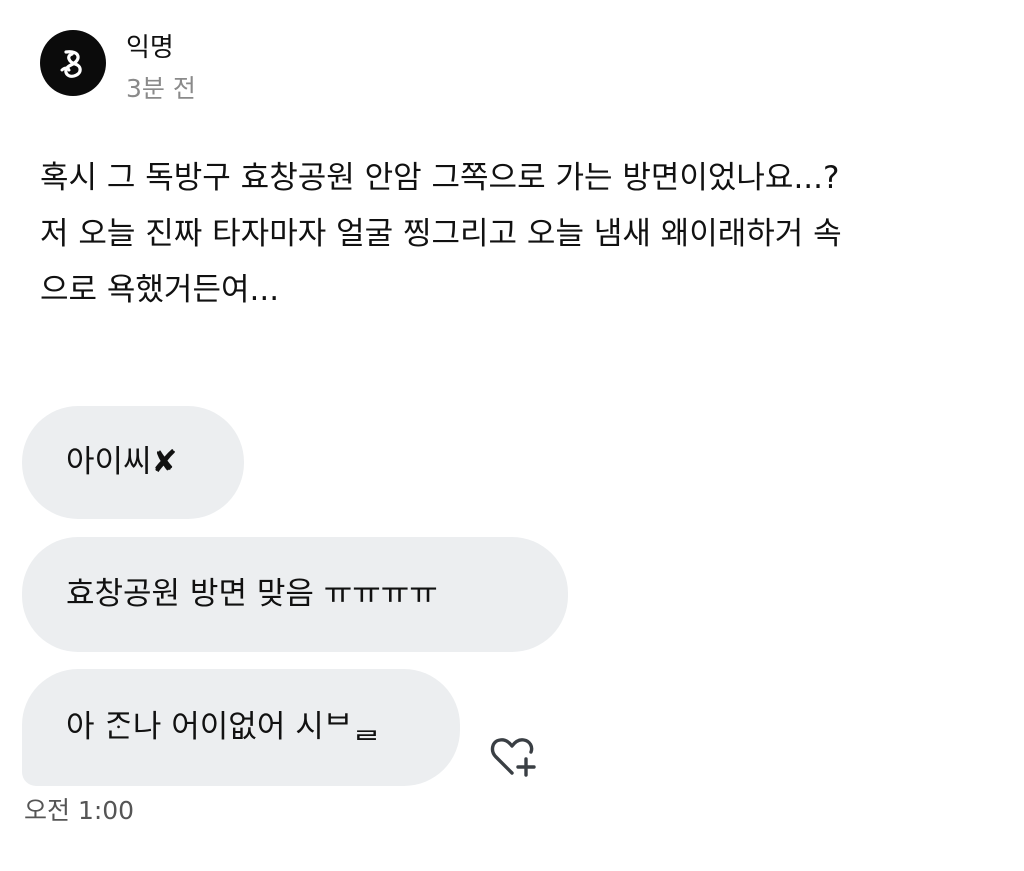 This screenshot has width=1024, height=871. I want to click on post-body-line: 저 오늘 진짜 타자마자 얼굴 찡그리고 오늘 냄새 왜이래하거 속, so click(441, 234).